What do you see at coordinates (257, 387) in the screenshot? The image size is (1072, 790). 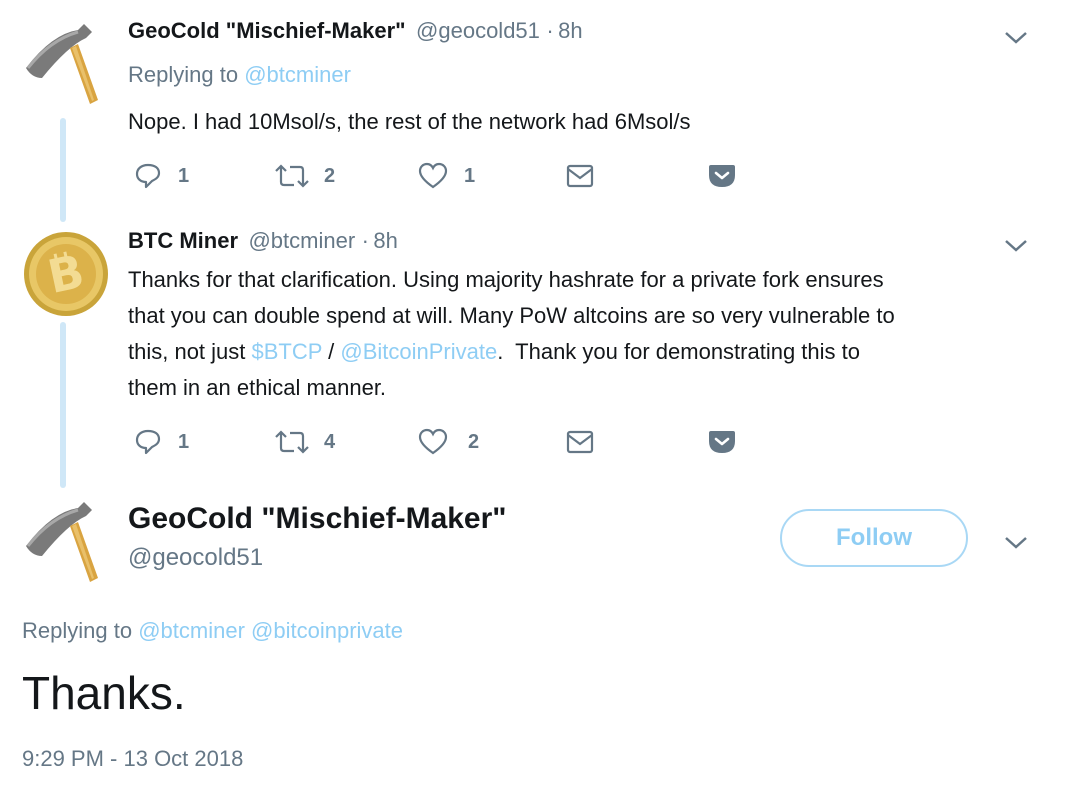 I see `text-line: them in an ethical manner.` at bounding box center [257, 387].